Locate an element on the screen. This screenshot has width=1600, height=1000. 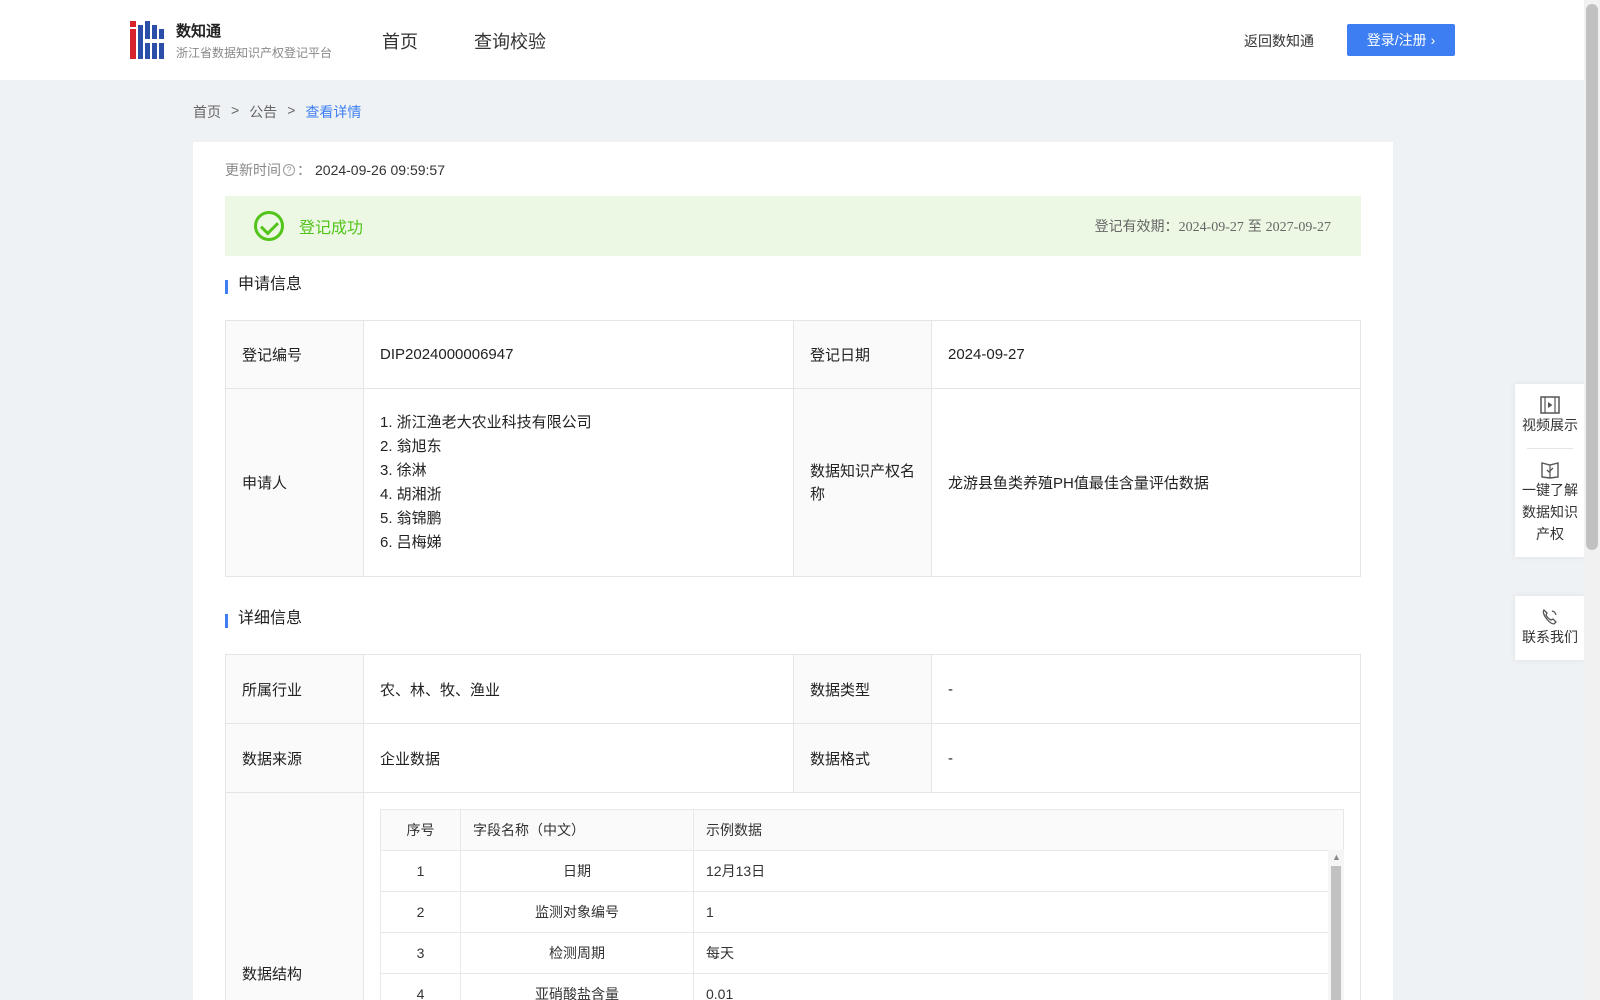
data-format-value: - is located at coordinates (1146, 758).